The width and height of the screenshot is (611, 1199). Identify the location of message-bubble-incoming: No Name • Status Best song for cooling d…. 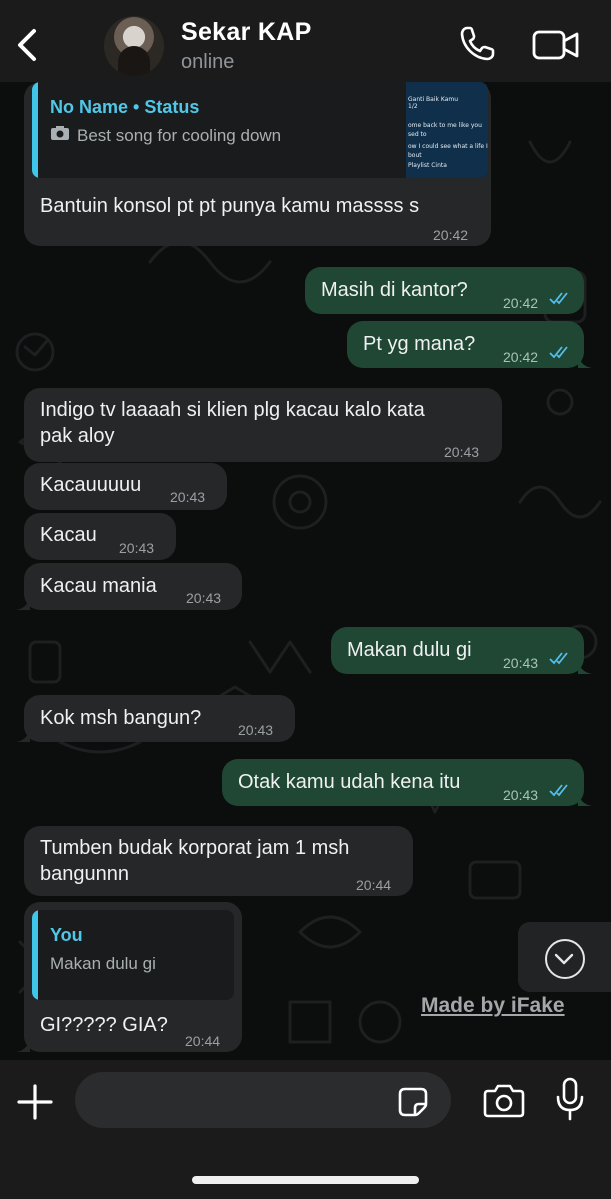
(257, 164).